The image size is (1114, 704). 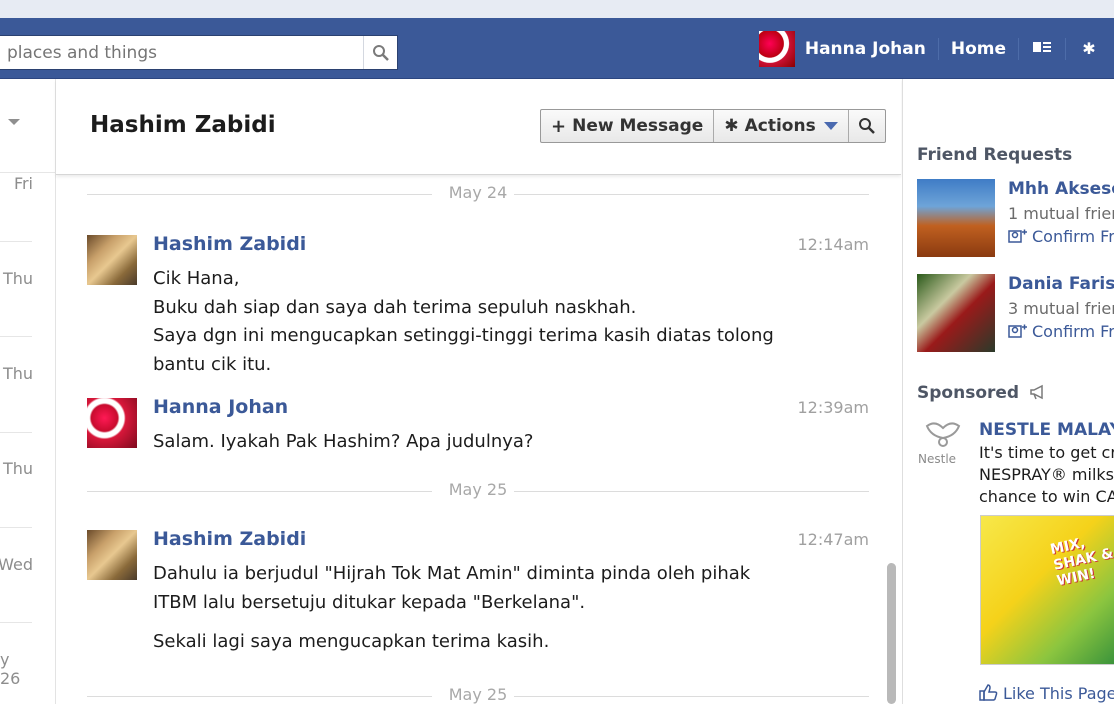 I want to click on conversation-header: Hashim Zabidi + New Message ✱ Actions, so click(x=478, y=127).